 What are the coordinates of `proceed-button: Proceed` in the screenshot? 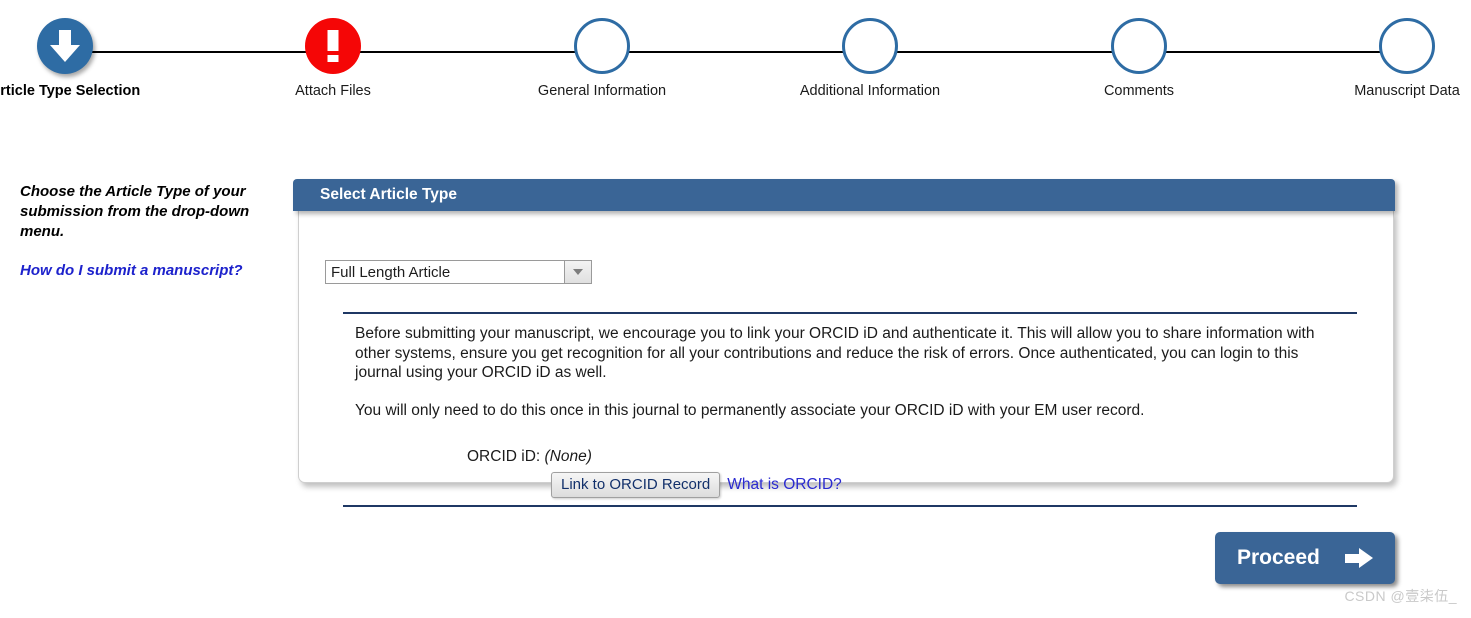 It's located at (1305, 558).